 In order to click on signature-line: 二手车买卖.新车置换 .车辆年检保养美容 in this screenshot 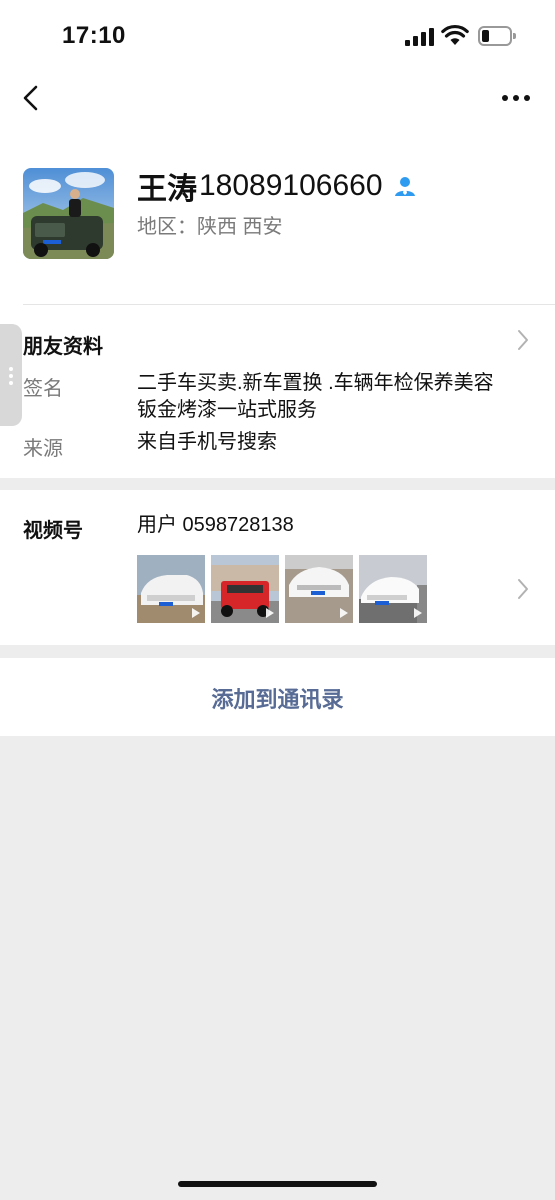, I will do `click(315, 383)`.